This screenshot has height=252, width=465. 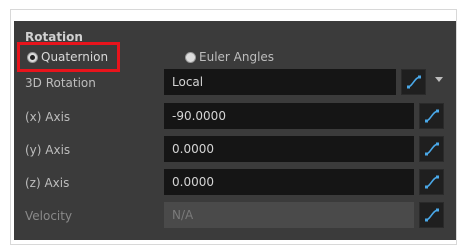 I want to click on chevron-down-icon, so click(x=439, y=79).